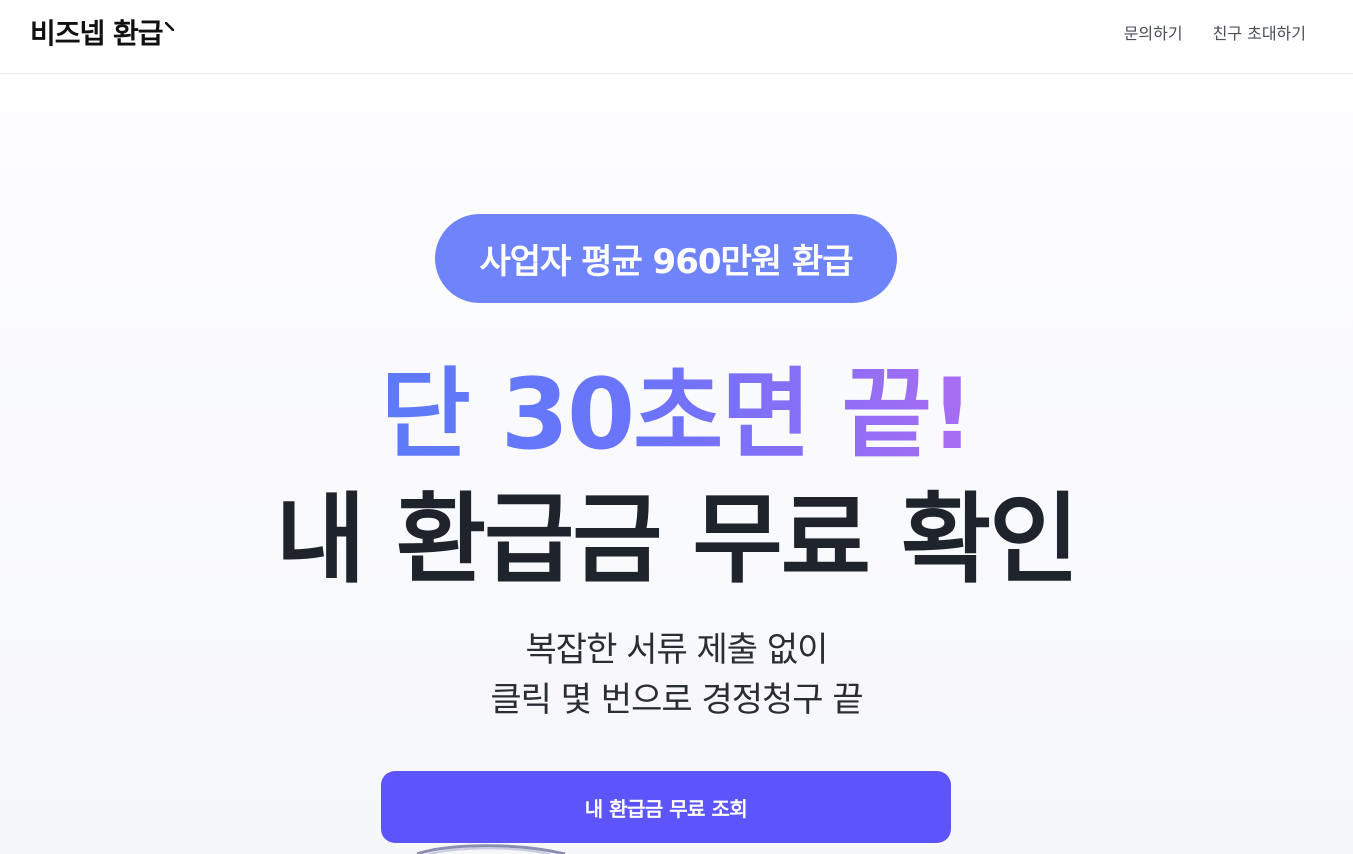  Describe the element at coordinates (676, 37) in the screenshot. I see `top-header: 비즈넵 환급 문의하기 친구 초대하기` at that location.